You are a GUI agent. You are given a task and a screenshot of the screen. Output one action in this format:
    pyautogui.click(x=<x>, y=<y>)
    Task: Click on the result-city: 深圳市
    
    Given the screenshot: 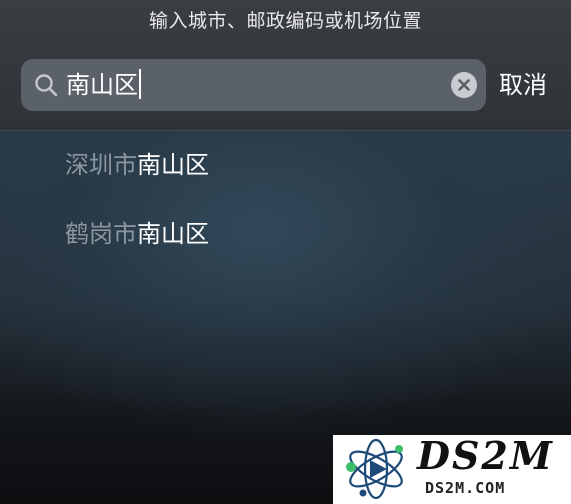 What is the action you would take?
    pyautogui.click(x=101, y=165)
    